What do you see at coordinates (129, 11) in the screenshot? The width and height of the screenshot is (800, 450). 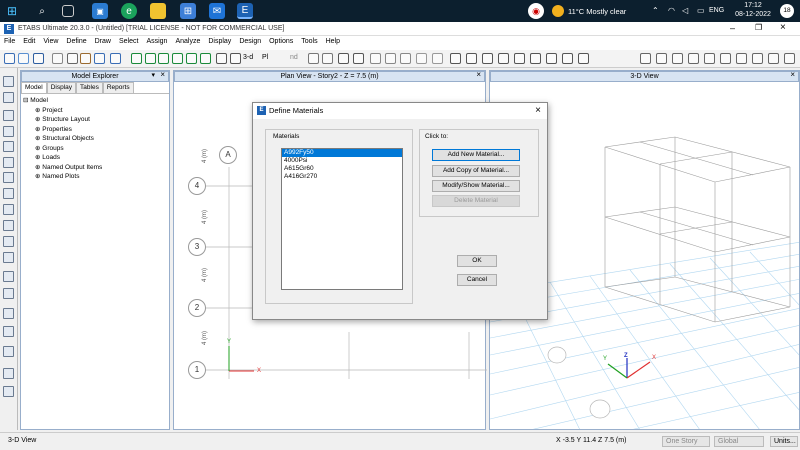 I see `edge-icon: e` at bounding box center [129, 11].